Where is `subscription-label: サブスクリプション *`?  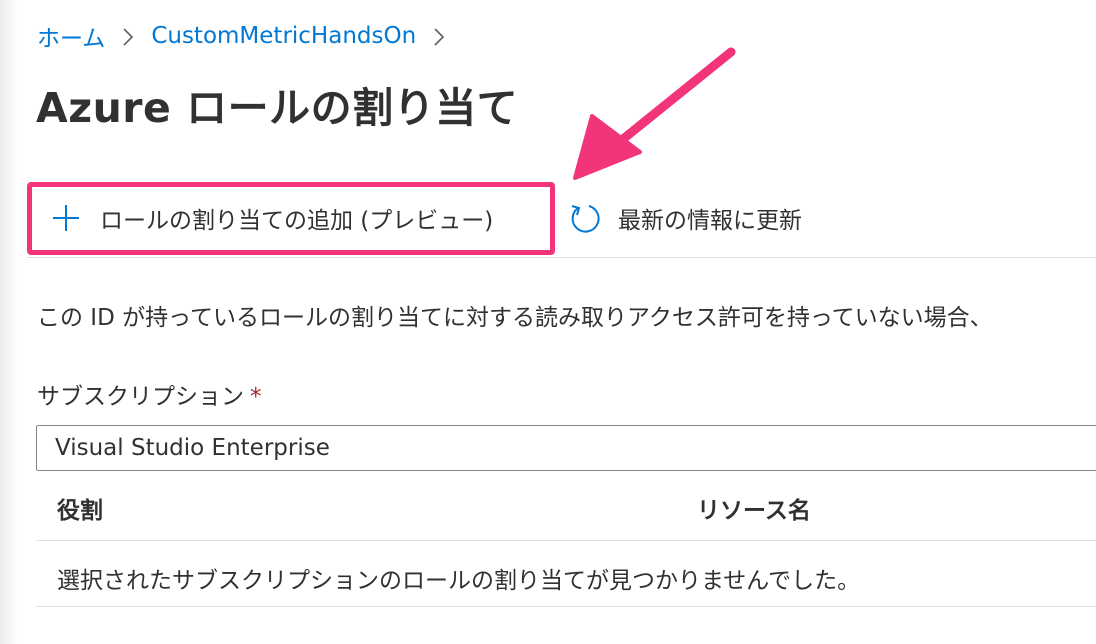 subscription-label: サブスクリプション * is located at coordinates (149, 394).